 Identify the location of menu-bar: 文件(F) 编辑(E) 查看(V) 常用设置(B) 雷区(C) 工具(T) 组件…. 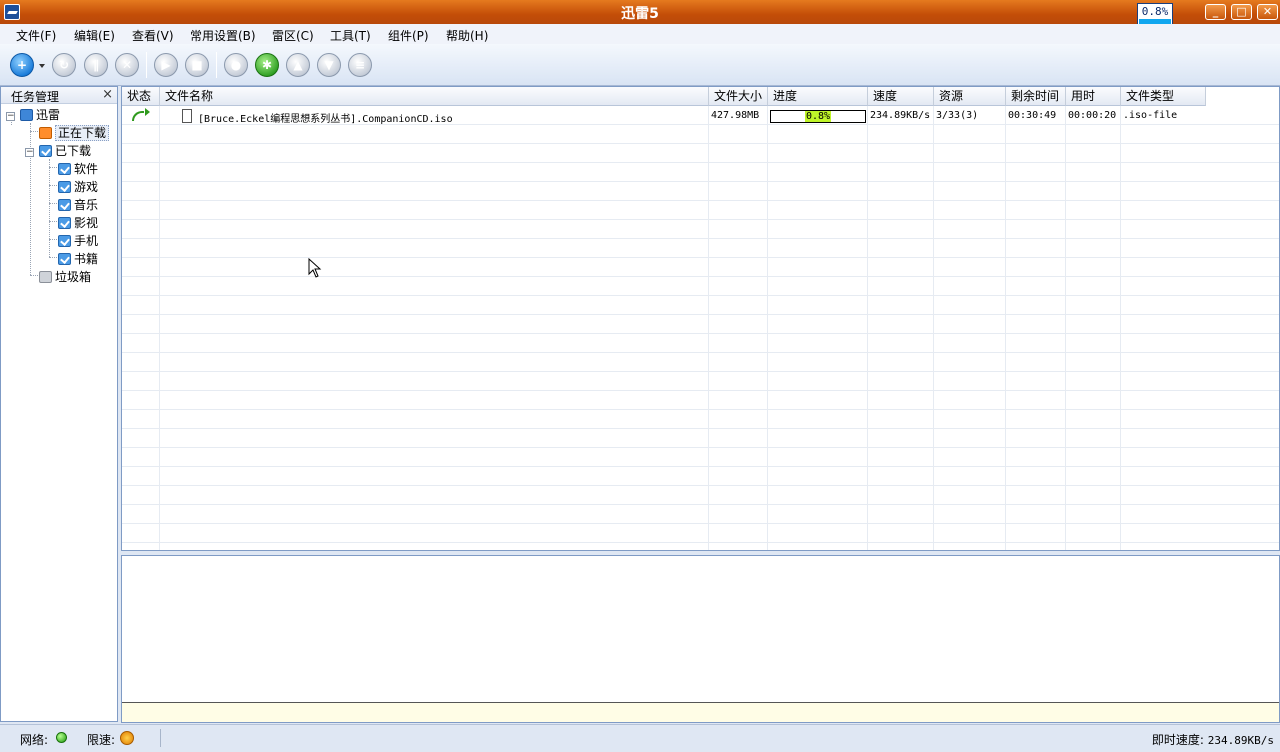
(640, 34).